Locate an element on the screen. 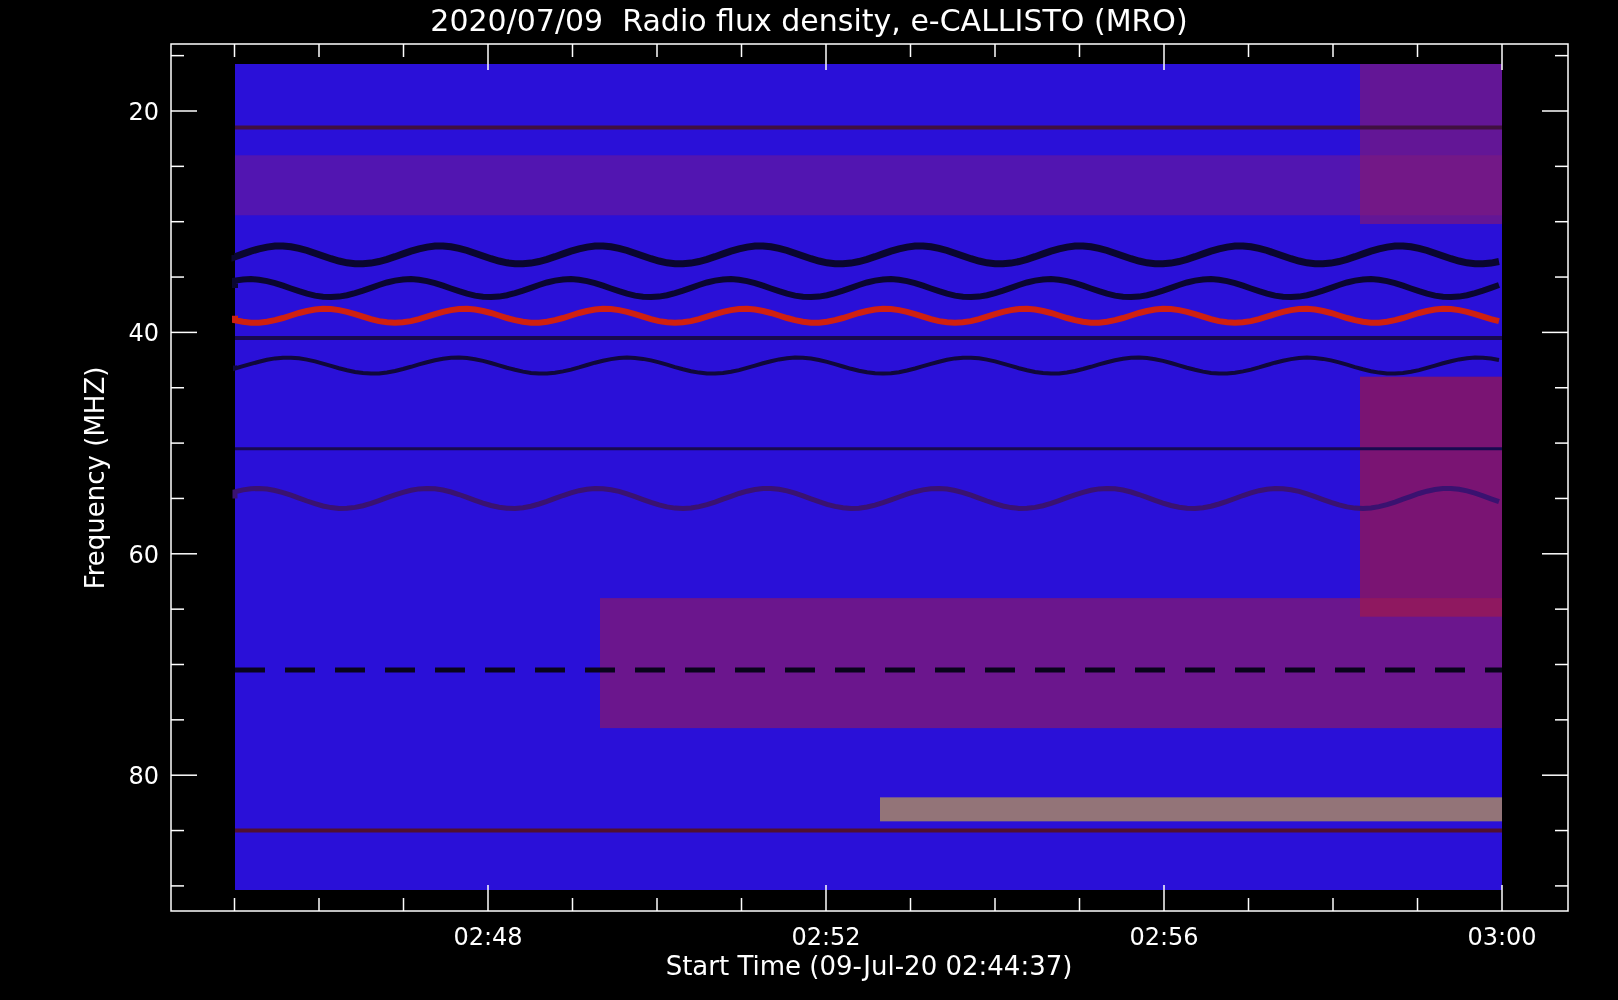 This screenshot has height=1000, width=1618. y-tick-label: 40 is located at coordinates (143, 333).